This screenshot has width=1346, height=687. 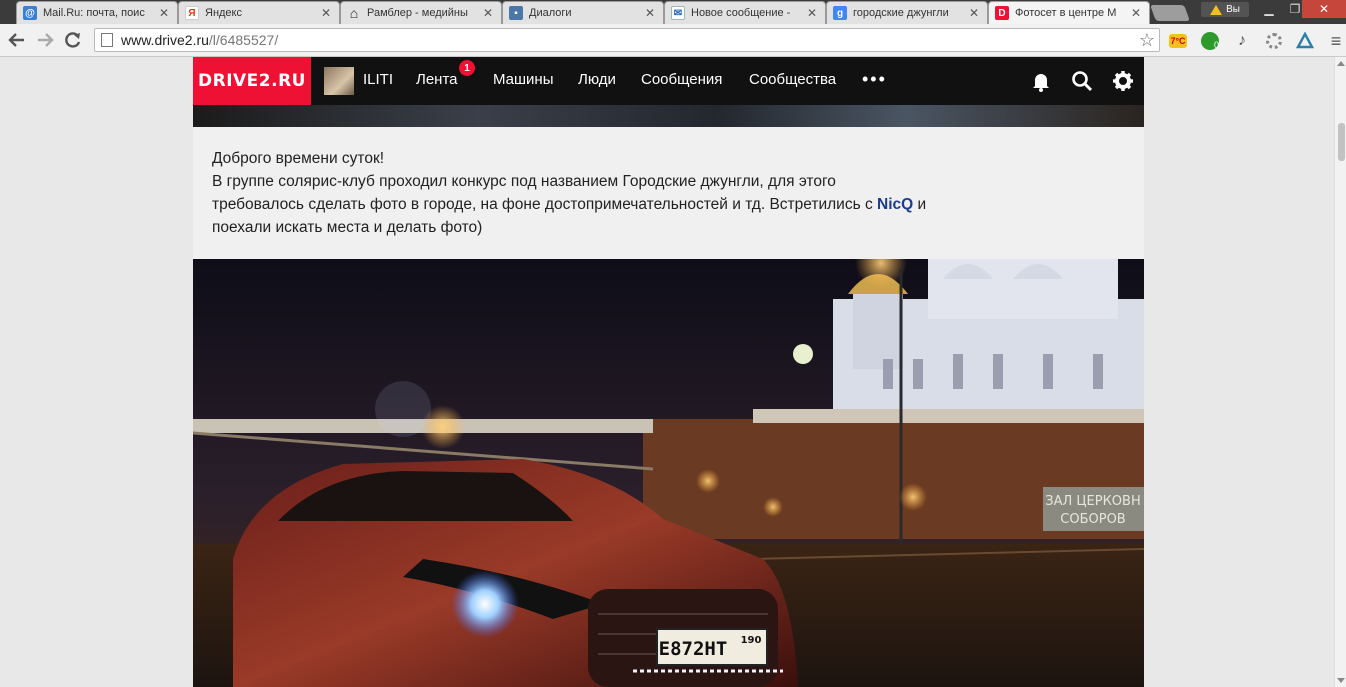 I want to click on weather-extension: 7°C, so click(x=1178, y=41).